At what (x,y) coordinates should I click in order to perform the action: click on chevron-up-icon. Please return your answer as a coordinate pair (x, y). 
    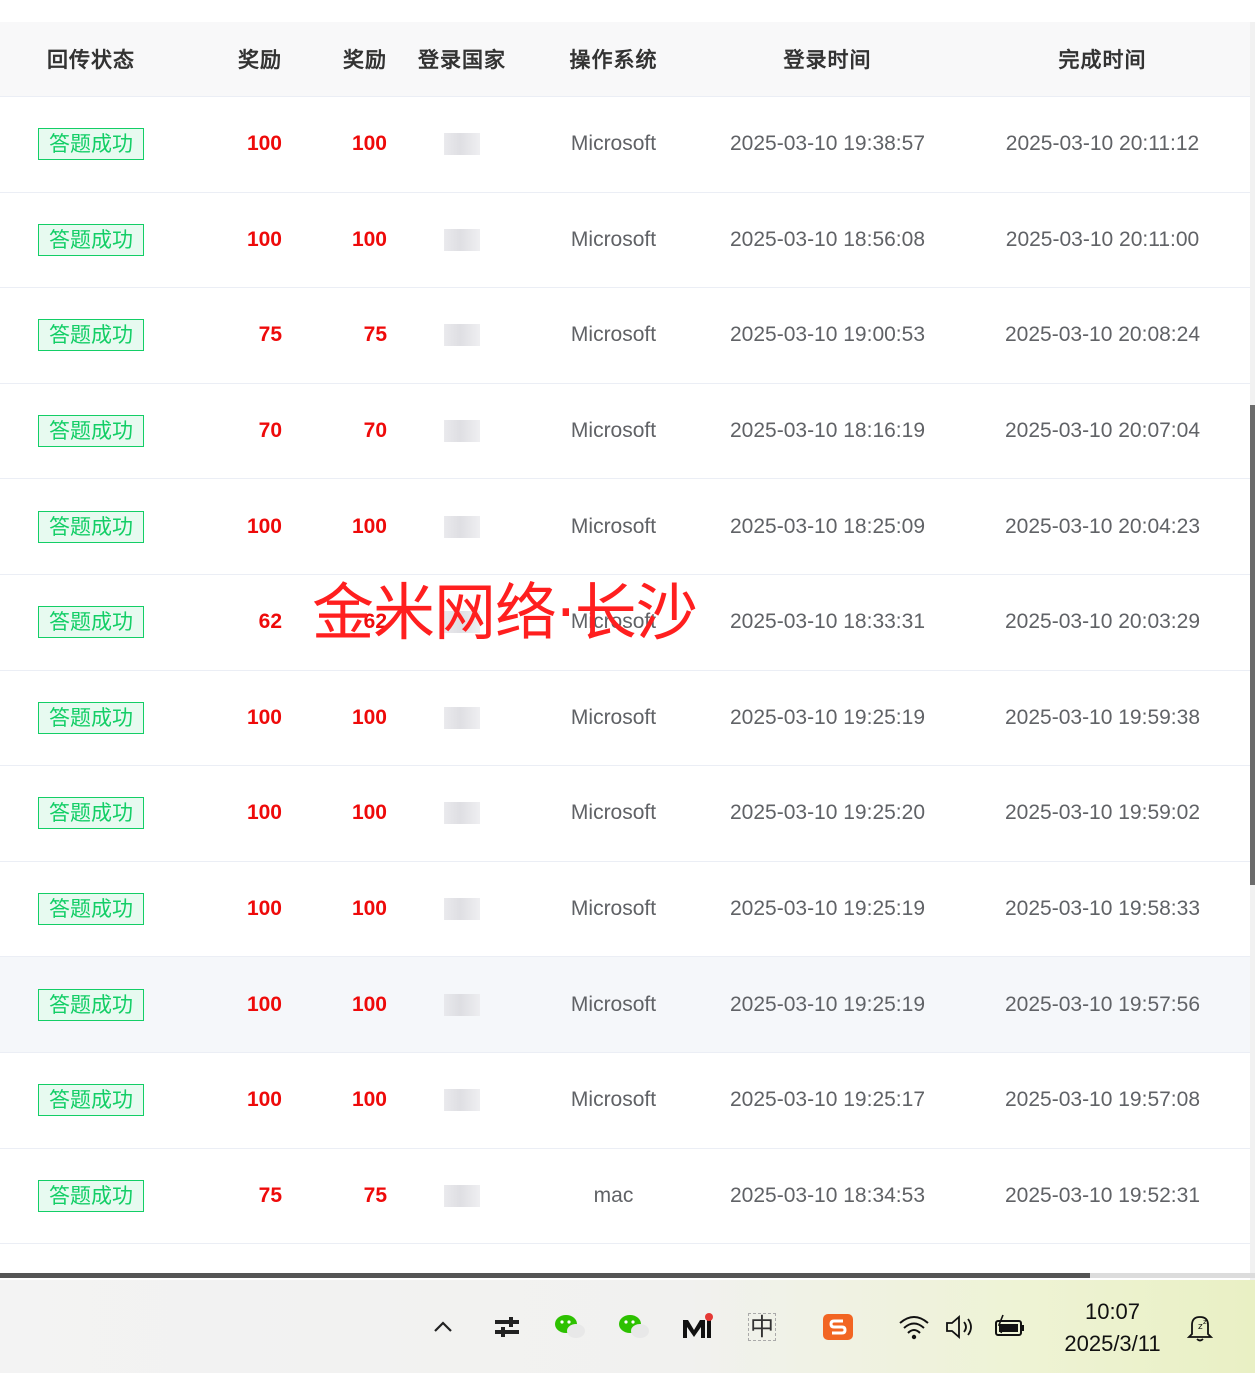
    Looking at the image, I should click on (443, 1327).